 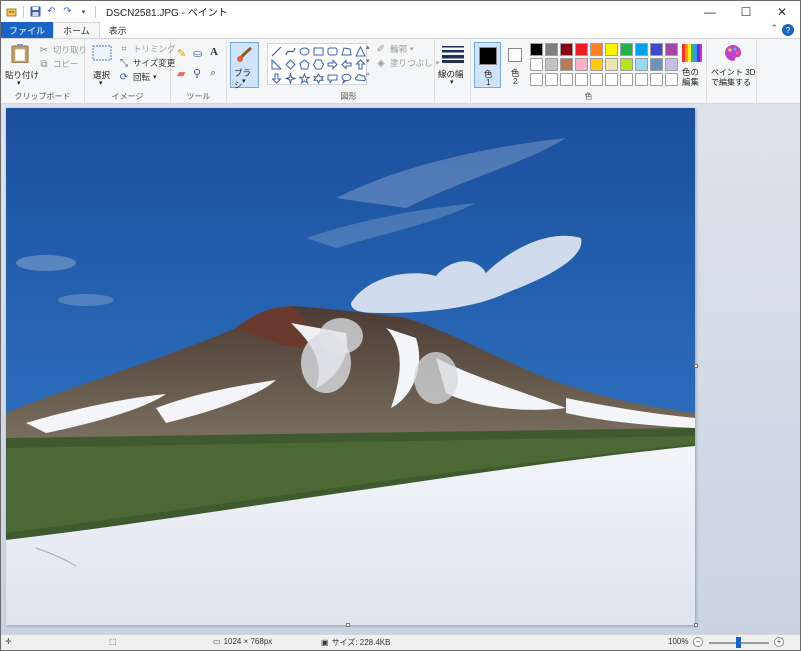 I want to click on fill-bucket-icon: ⛀, so click(x=197, y=53).